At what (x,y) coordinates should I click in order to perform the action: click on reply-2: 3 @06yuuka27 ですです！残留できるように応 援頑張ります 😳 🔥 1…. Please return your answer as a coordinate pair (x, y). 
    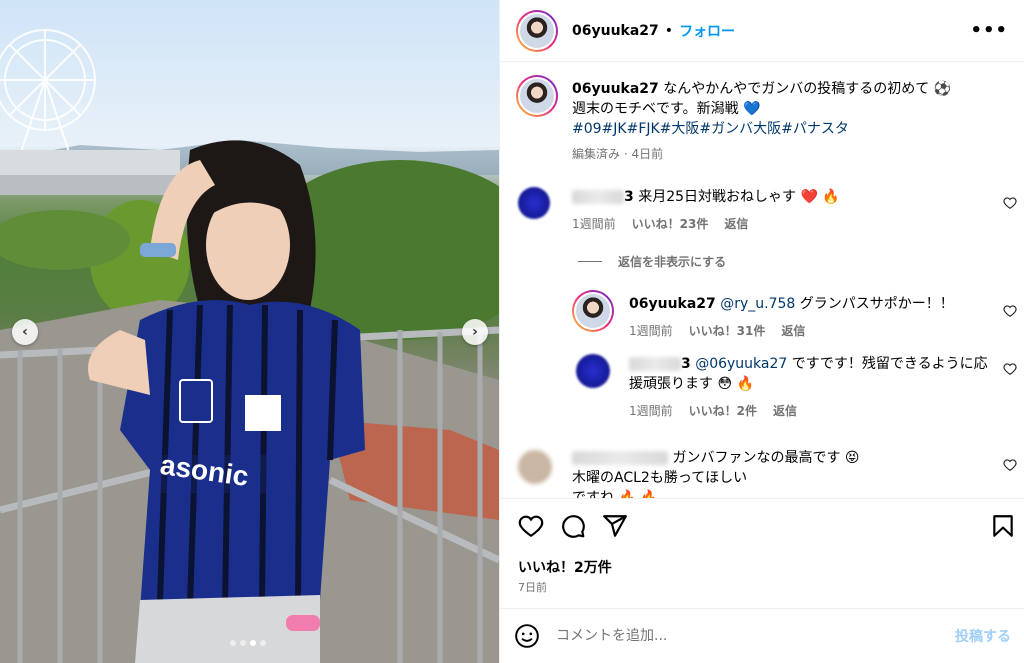
    Looking at the image, I should click on (814, 386).